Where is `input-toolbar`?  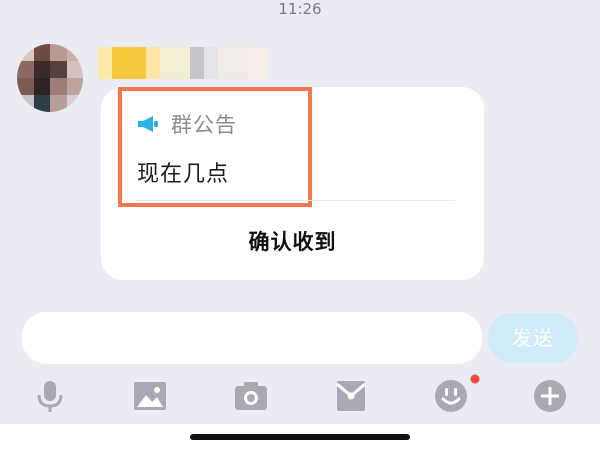 input-toolbar is located at coordinates (300, 397).